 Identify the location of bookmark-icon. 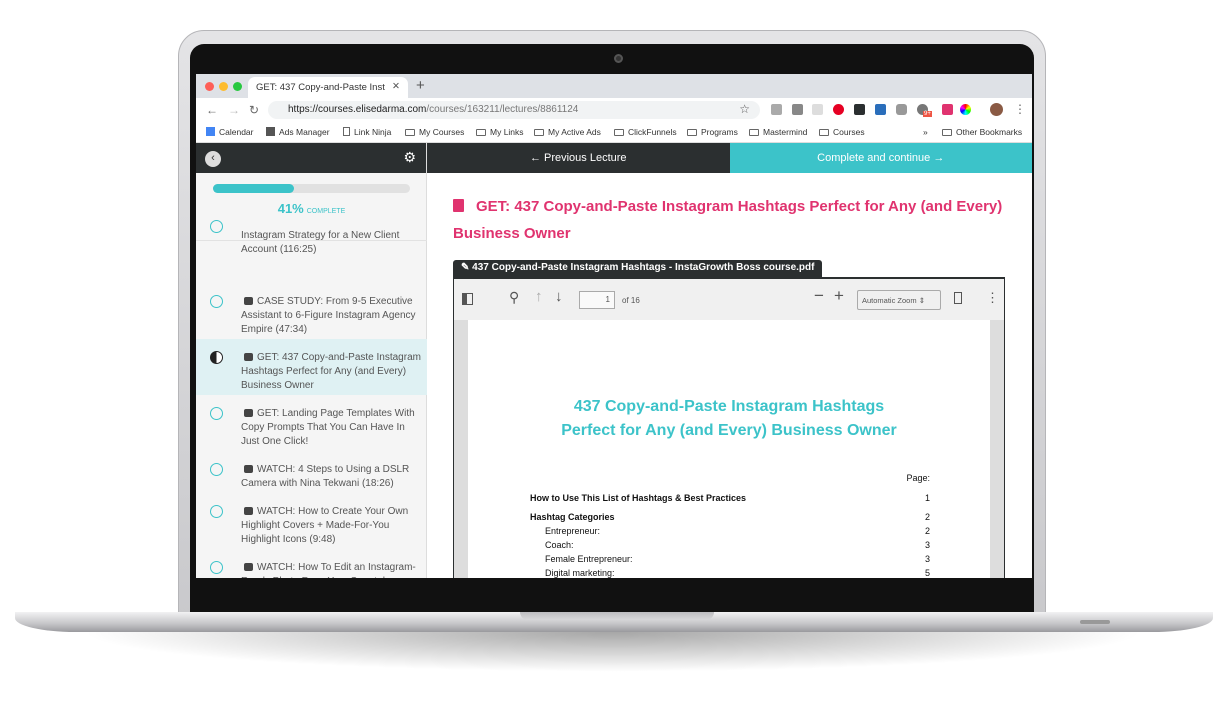
(958, 298).